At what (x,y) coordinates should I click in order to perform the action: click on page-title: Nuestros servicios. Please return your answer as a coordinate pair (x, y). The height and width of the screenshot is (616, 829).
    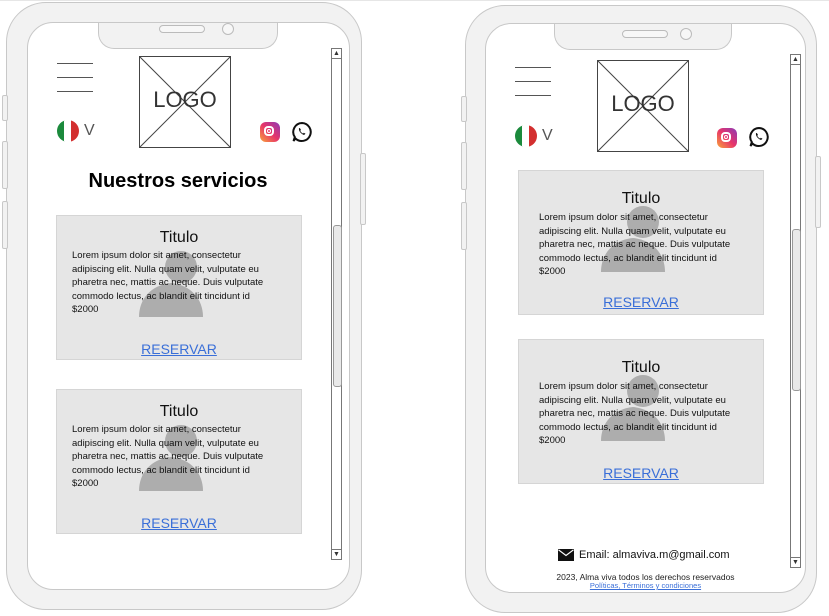
    Looking at the image, I should click on (178, 181).